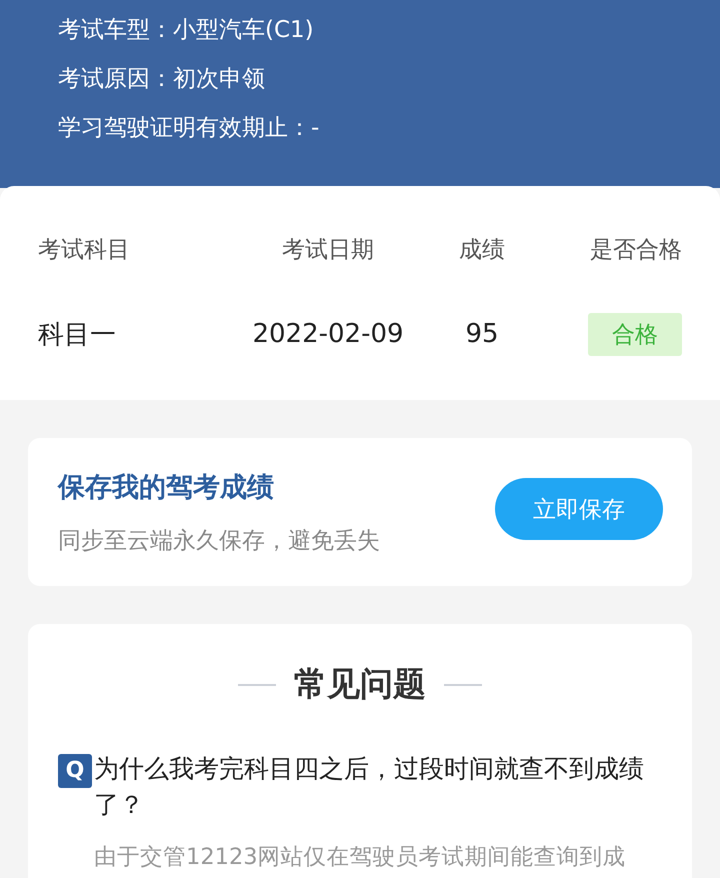 This screenshot has height=878, width=720. What do you see at coordinates (166, 487) in the screenshot?
I see `save-title: 保存我的驾考成绩` at bounding box center [166, 487].